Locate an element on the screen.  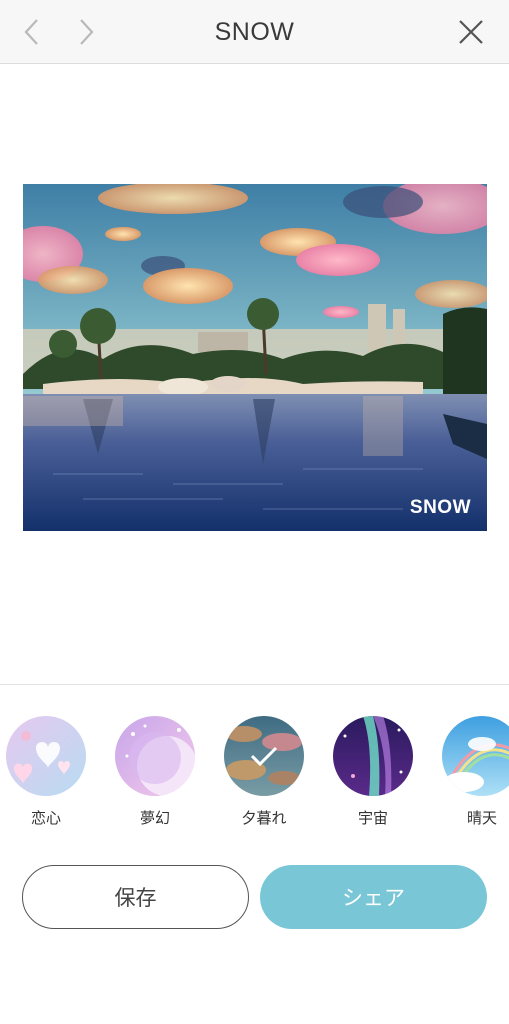
close-icon is located at coordinates (471, 32).